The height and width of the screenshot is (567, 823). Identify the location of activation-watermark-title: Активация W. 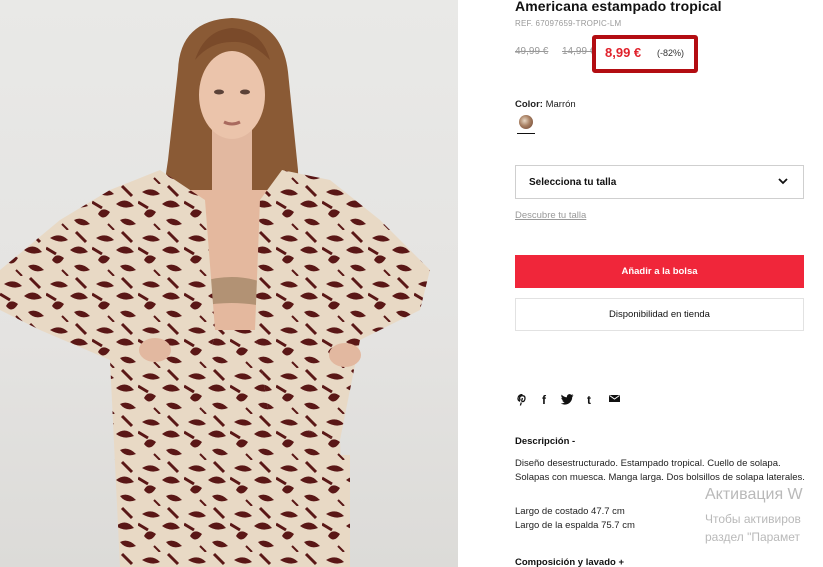
(754, 494).